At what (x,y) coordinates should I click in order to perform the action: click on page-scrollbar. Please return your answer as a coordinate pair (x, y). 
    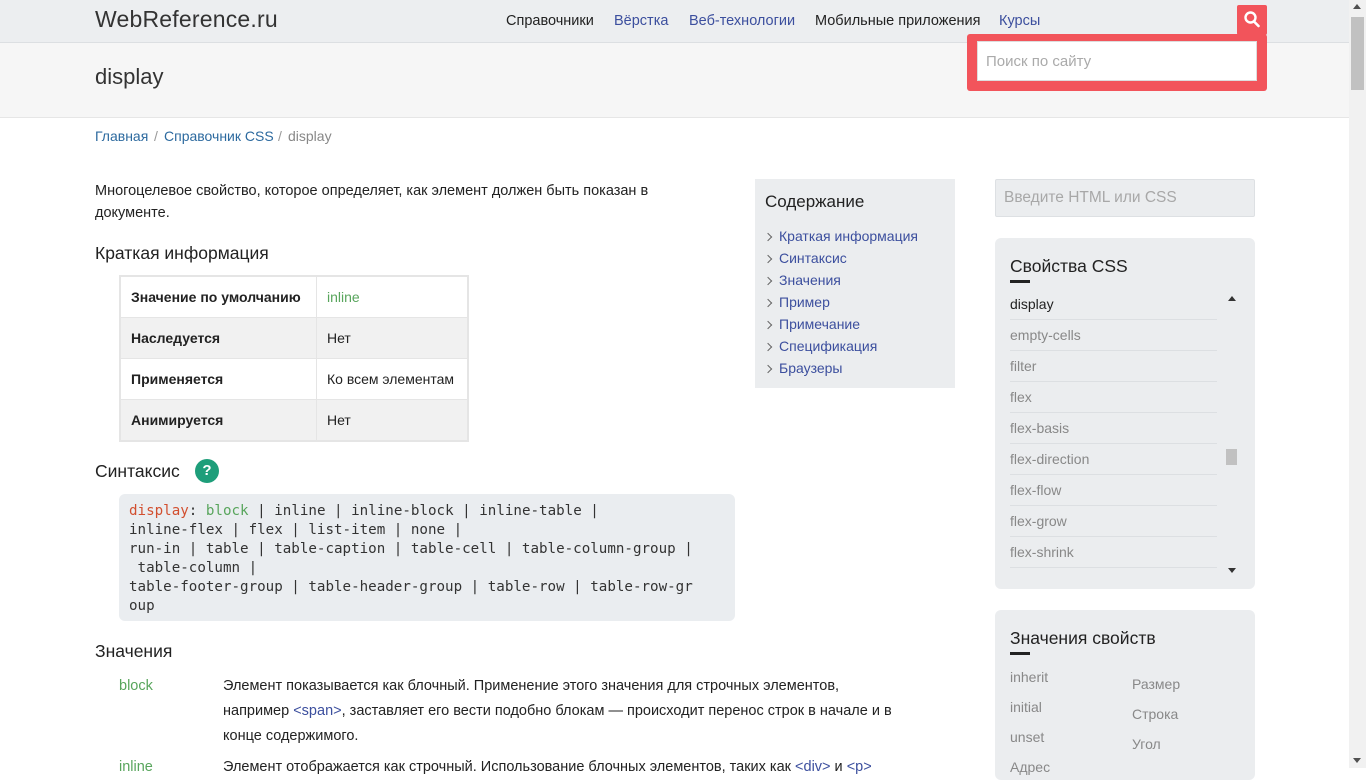
    Looking at the image, I should click on (1357, 384).